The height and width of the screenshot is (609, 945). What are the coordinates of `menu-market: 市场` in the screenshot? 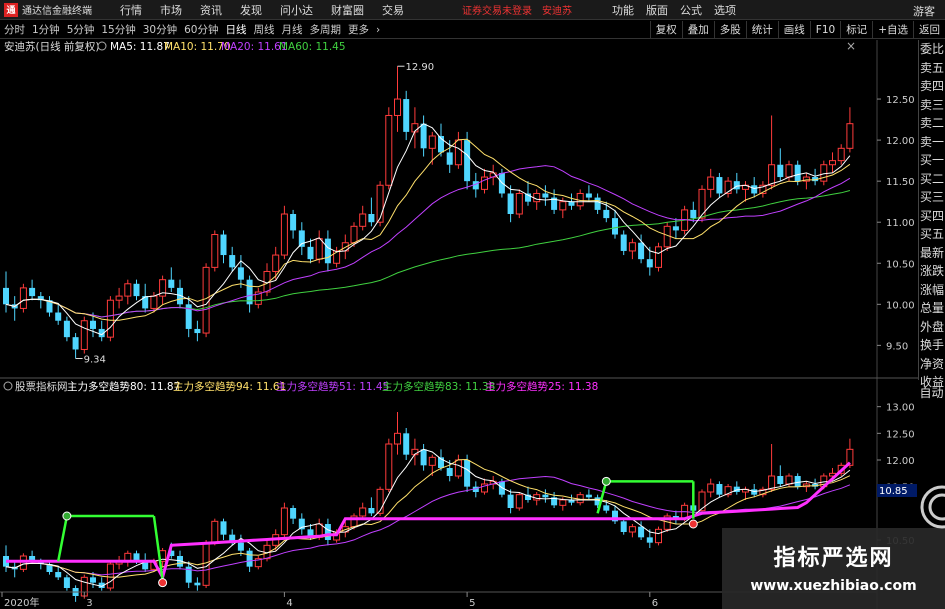 It's located at (171, 10).